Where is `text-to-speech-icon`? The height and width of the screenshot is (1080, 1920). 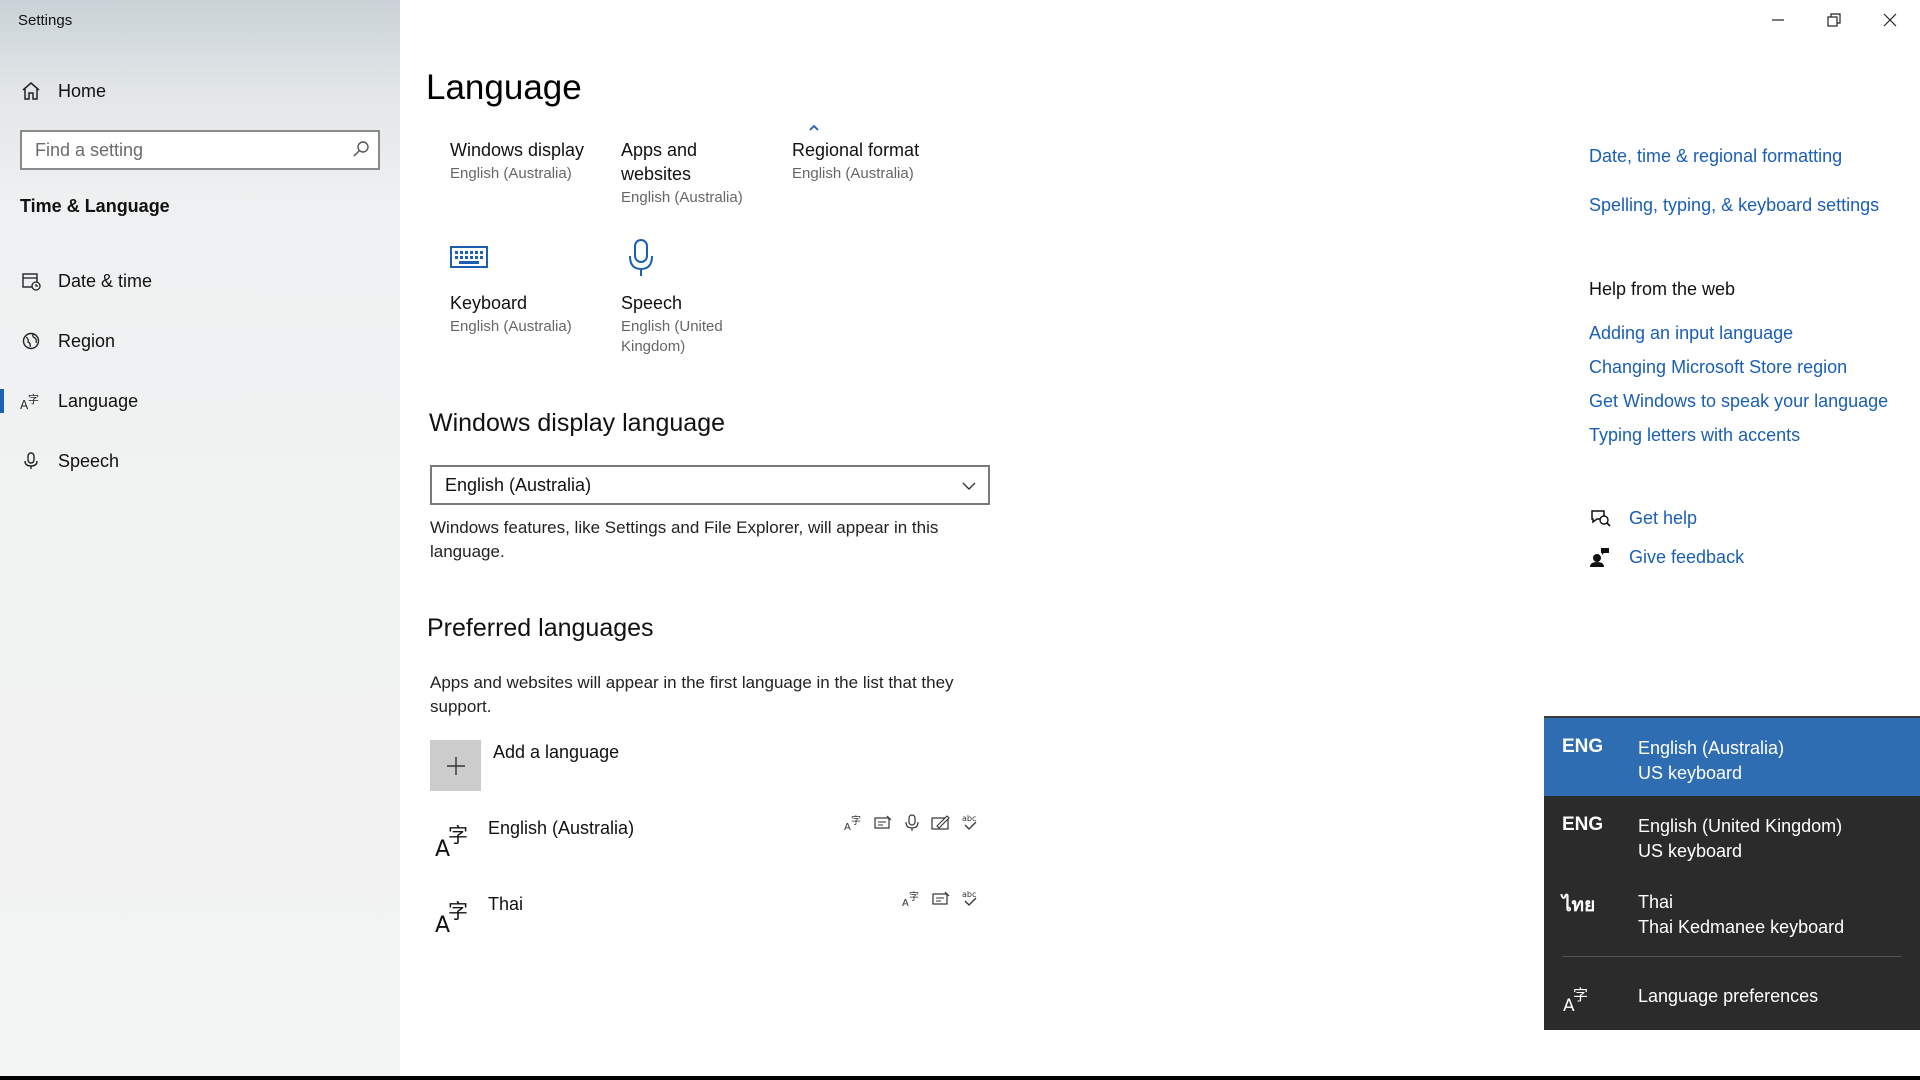
text-to-speech-icon is located at coordinates (940, 899).